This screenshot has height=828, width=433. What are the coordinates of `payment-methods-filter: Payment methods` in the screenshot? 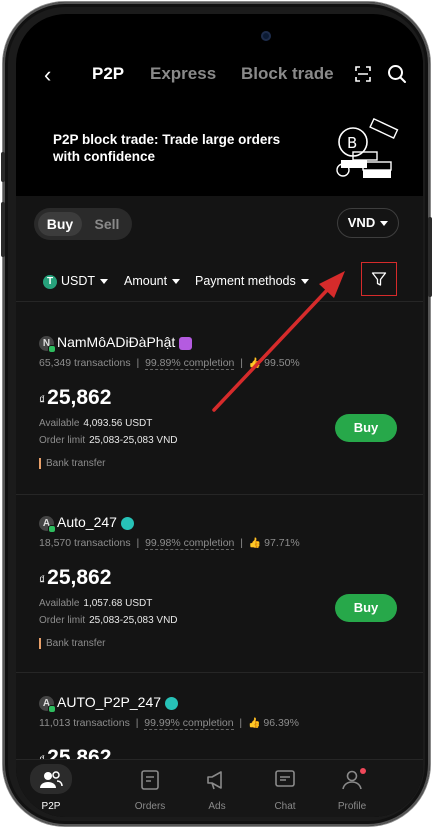 It's located at (252, 281).